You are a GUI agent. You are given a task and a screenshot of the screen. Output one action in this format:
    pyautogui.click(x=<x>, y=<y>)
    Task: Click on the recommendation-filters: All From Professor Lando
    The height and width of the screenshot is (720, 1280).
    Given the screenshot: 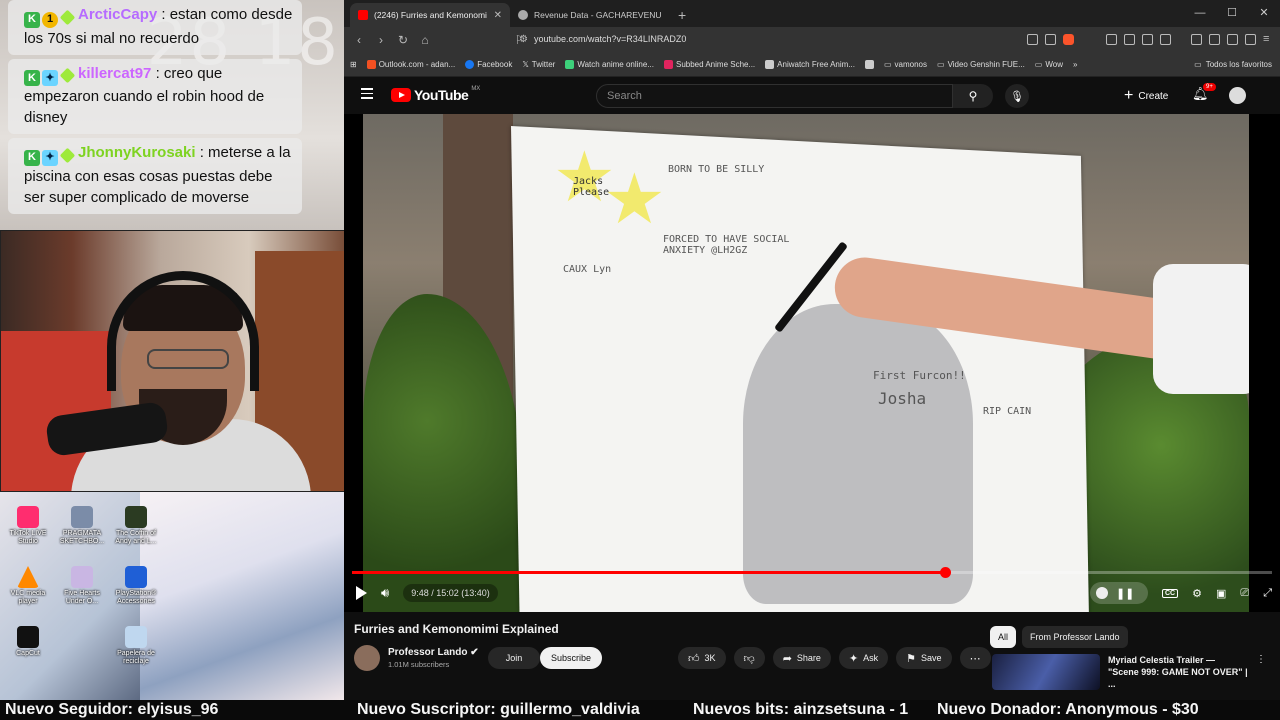 What is the action you would take?
    pyautogui.click(x=1059, y=637)
    